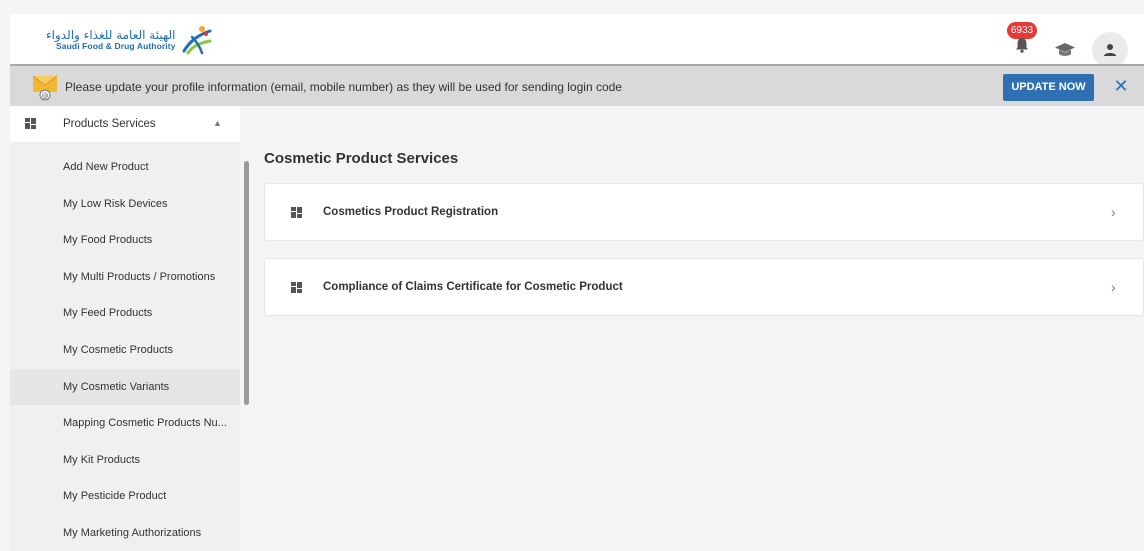  What do you see at coordinates (125, 167) in the screenshot?
I see `sidebar-item-add-new-product: Add New Product` at bounding box center [125, 167].